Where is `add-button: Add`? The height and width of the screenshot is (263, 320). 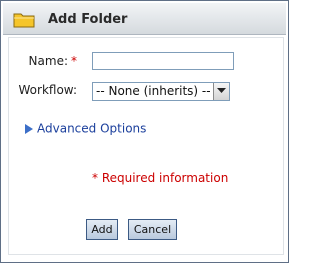
add-button: Add is located at coordinates (102, 229).